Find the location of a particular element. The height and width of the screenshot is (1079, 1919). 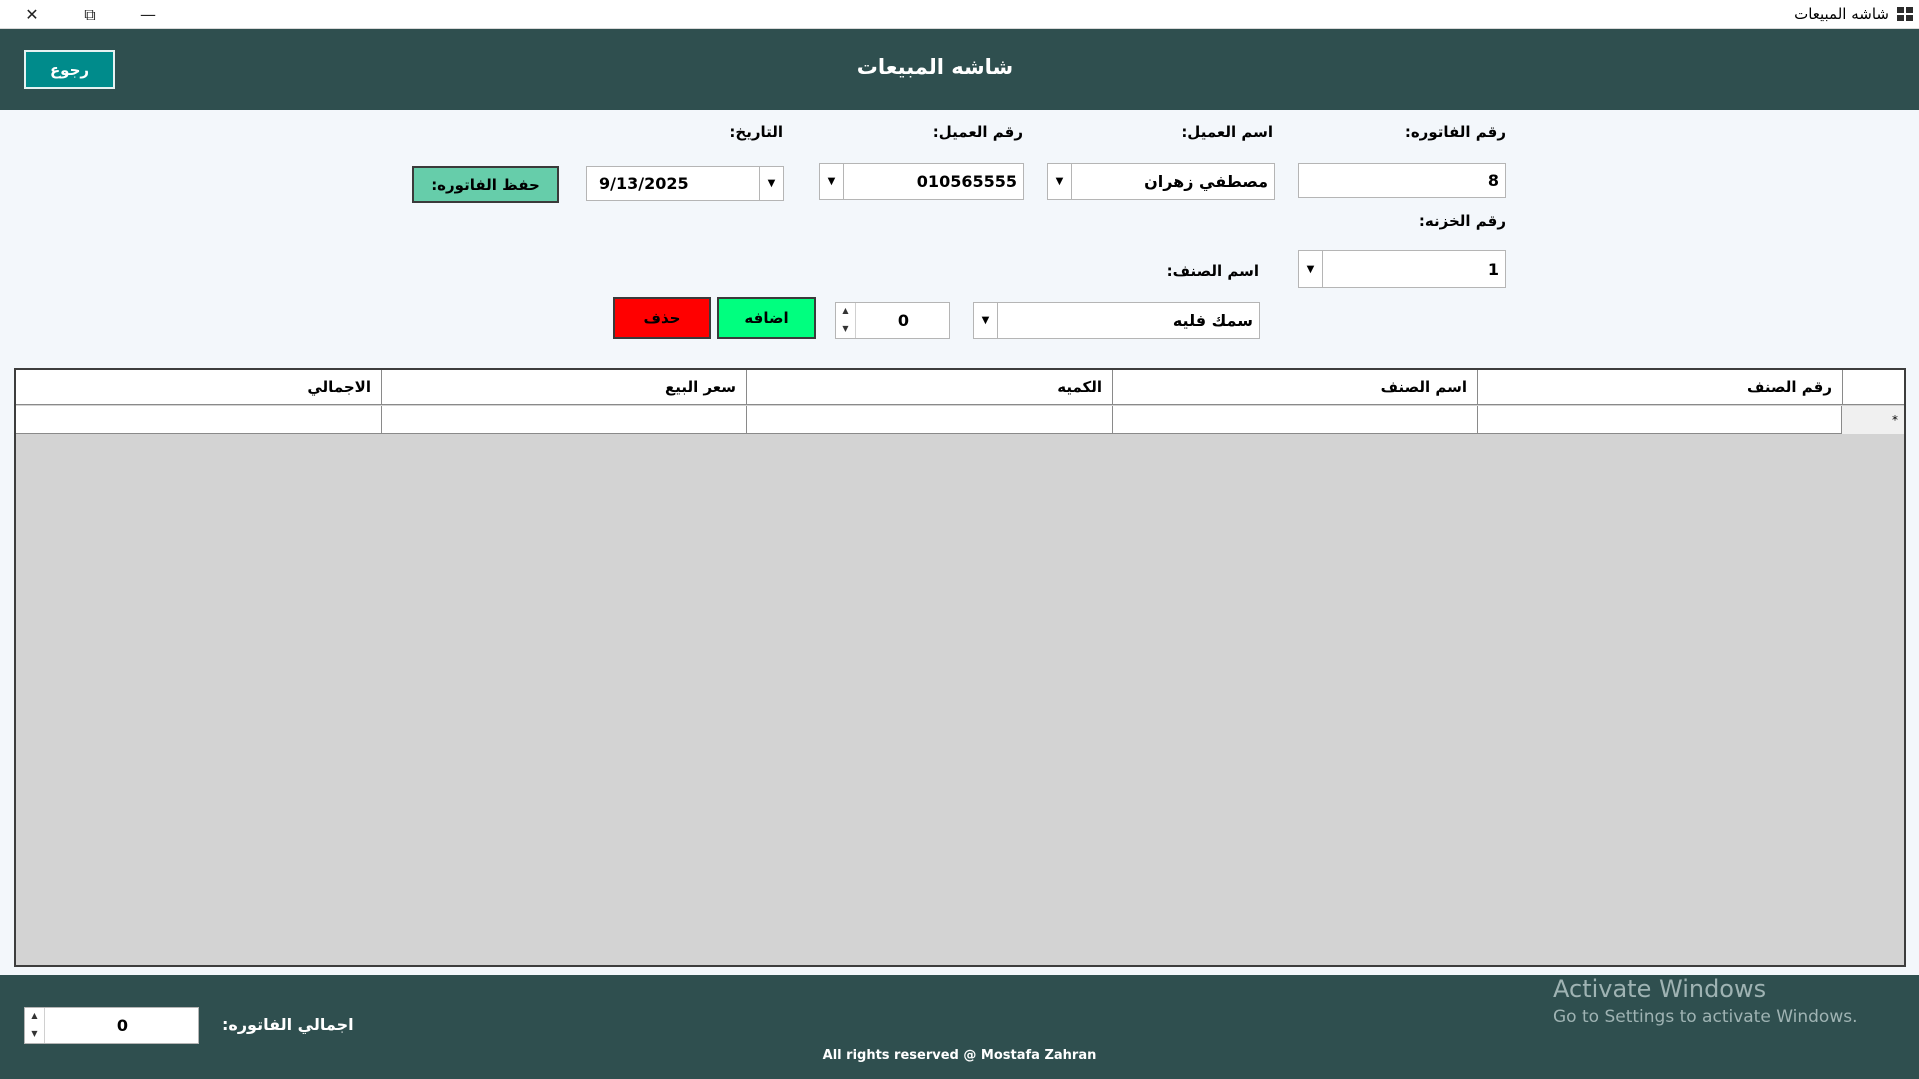

column-header-item-name: اسم الصنف is located at coordinates (1295, 387).